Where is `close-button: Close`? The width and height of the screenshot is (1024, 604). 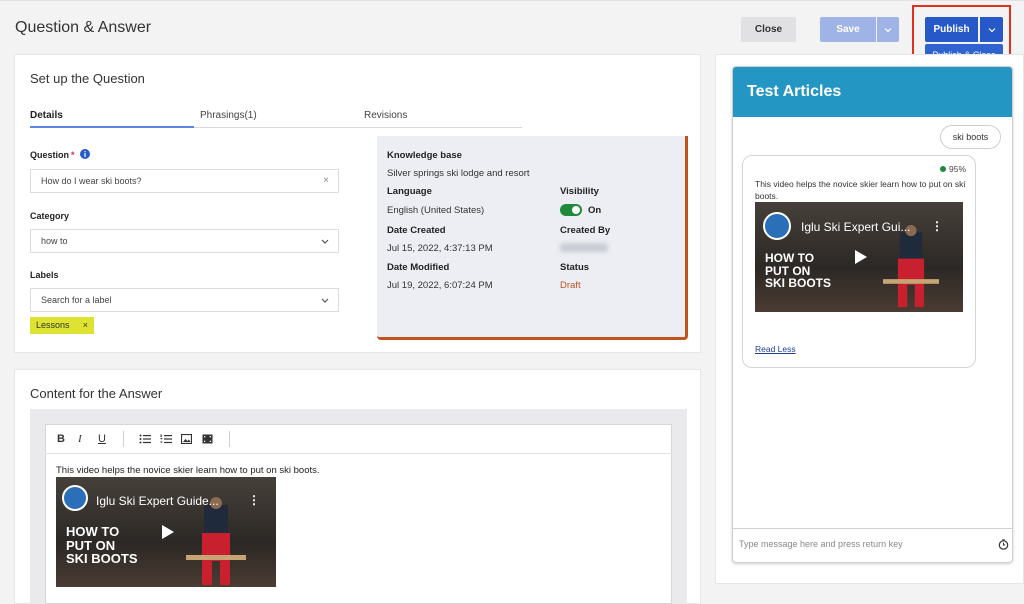
close-button: Close is located at coordinates (768, 29).